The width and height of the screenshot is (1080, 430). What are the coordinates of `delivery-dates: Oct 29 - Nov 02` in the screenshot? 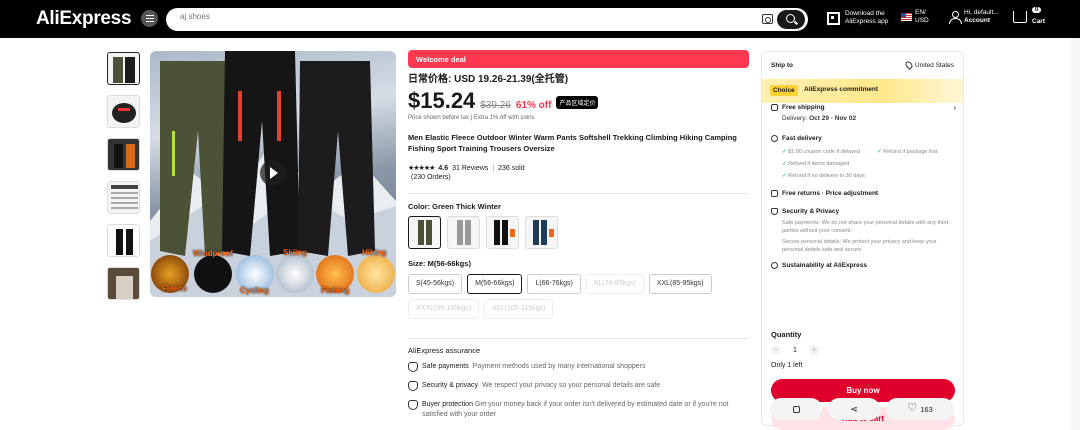 It's located at (833, 118).